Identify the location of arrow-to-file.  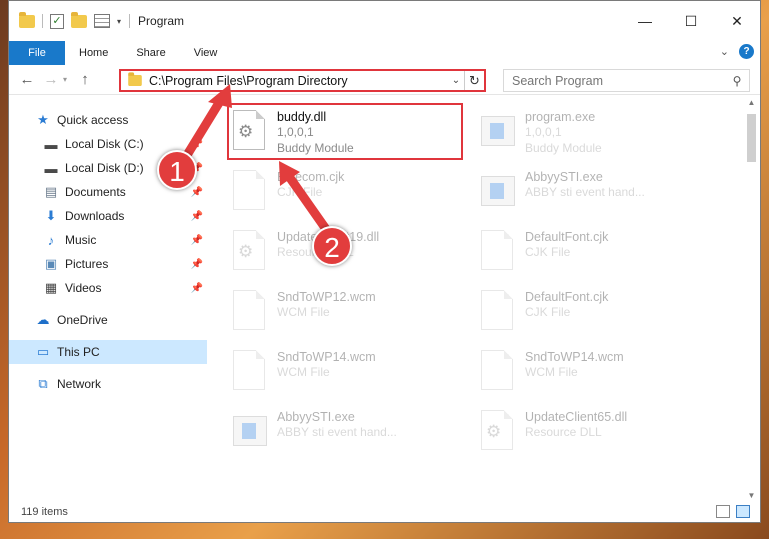
(308, 203).